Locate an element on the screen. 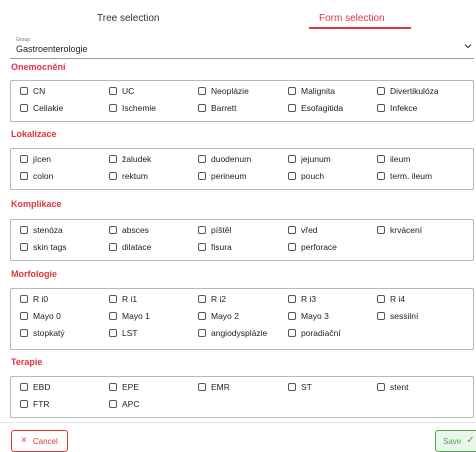 The height and width of the screenshot is (452, 476). checkbox-option: dilatace is located at coordinates (130, 247).